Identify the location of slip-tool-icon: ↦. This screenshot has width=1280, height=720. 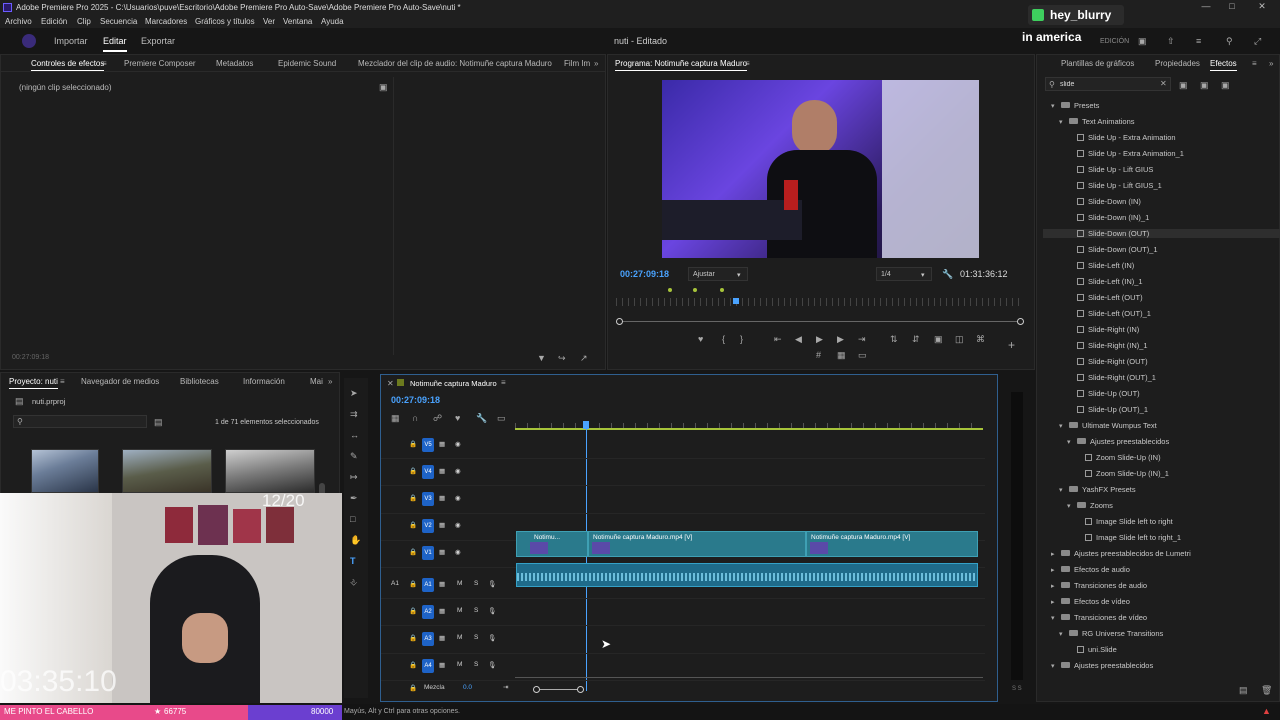
(354, 477).